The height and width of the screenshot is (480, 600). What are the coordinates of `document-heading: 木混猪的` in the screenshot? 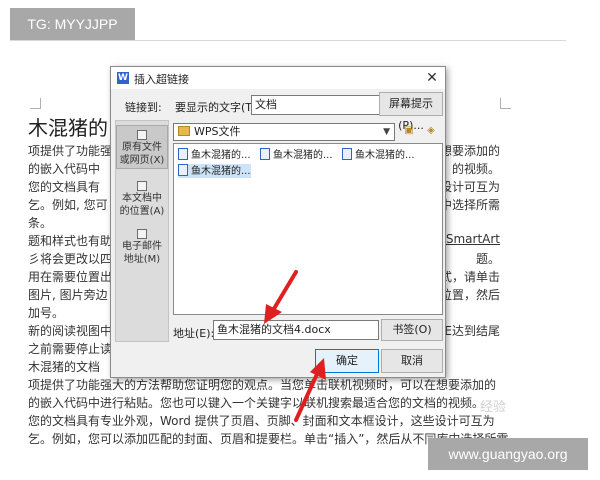 It's located at (68, 128).